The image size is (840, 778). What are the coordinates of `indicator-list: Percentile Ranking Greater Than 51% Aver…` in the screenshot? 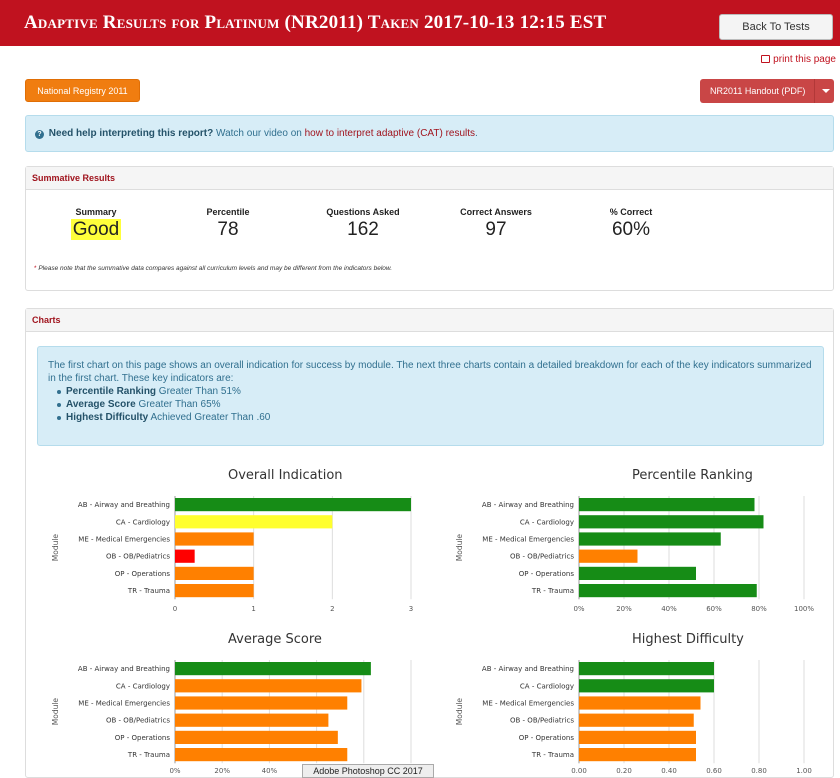 It's located at (430, 404).